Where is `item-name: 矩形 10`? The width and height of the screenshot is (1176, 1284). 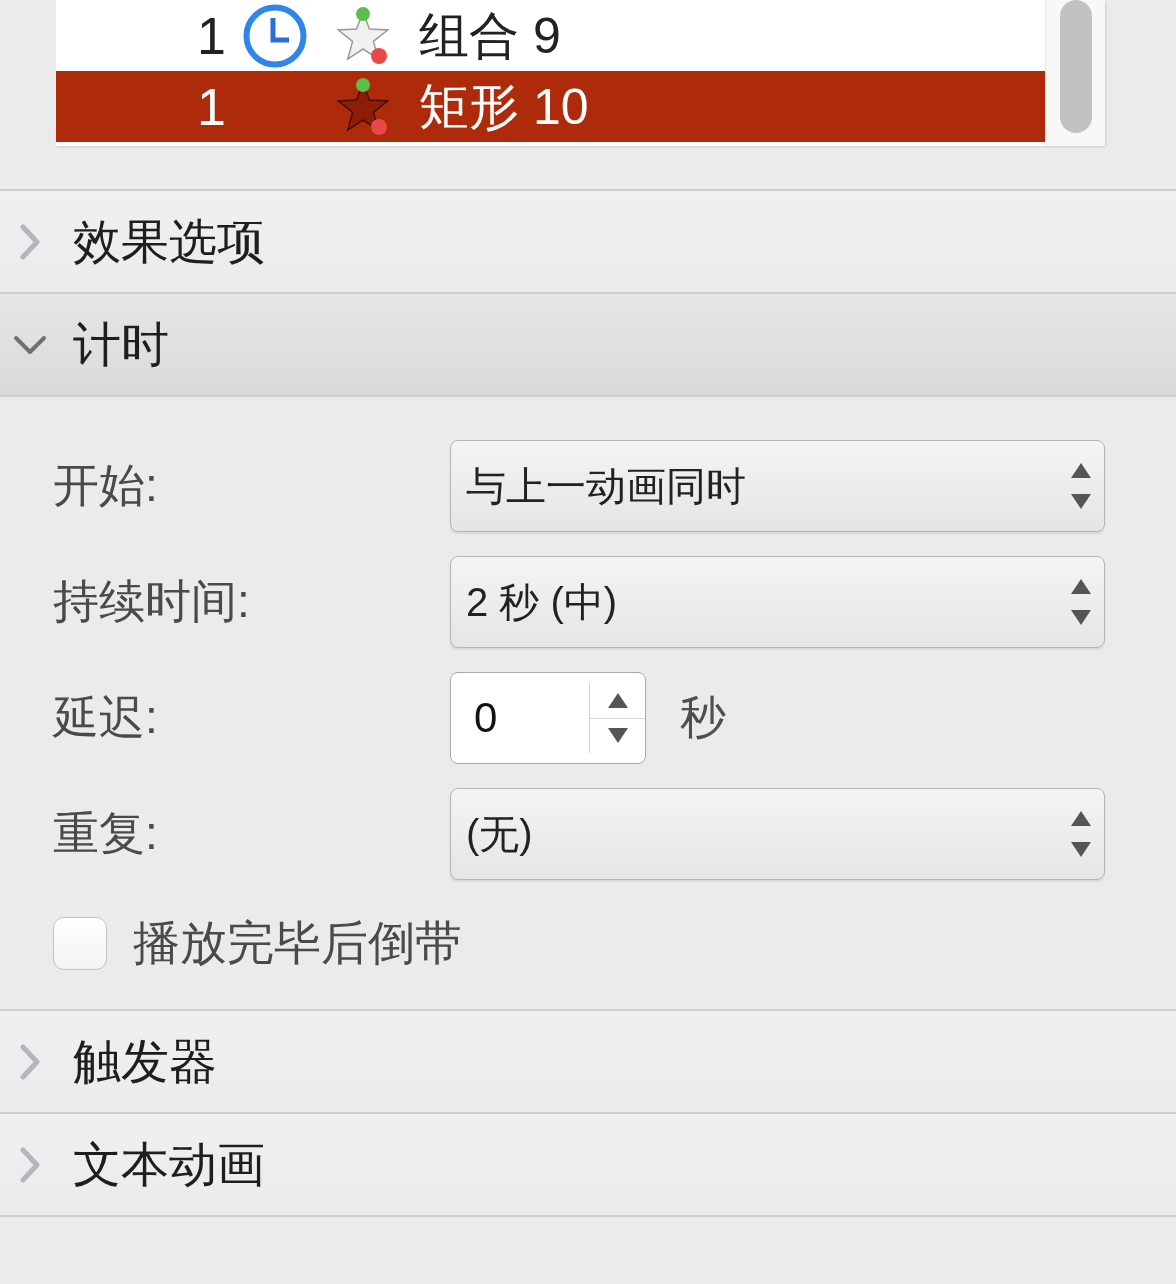
item-name: 矩形 10 is located at coordinates (504, 106).